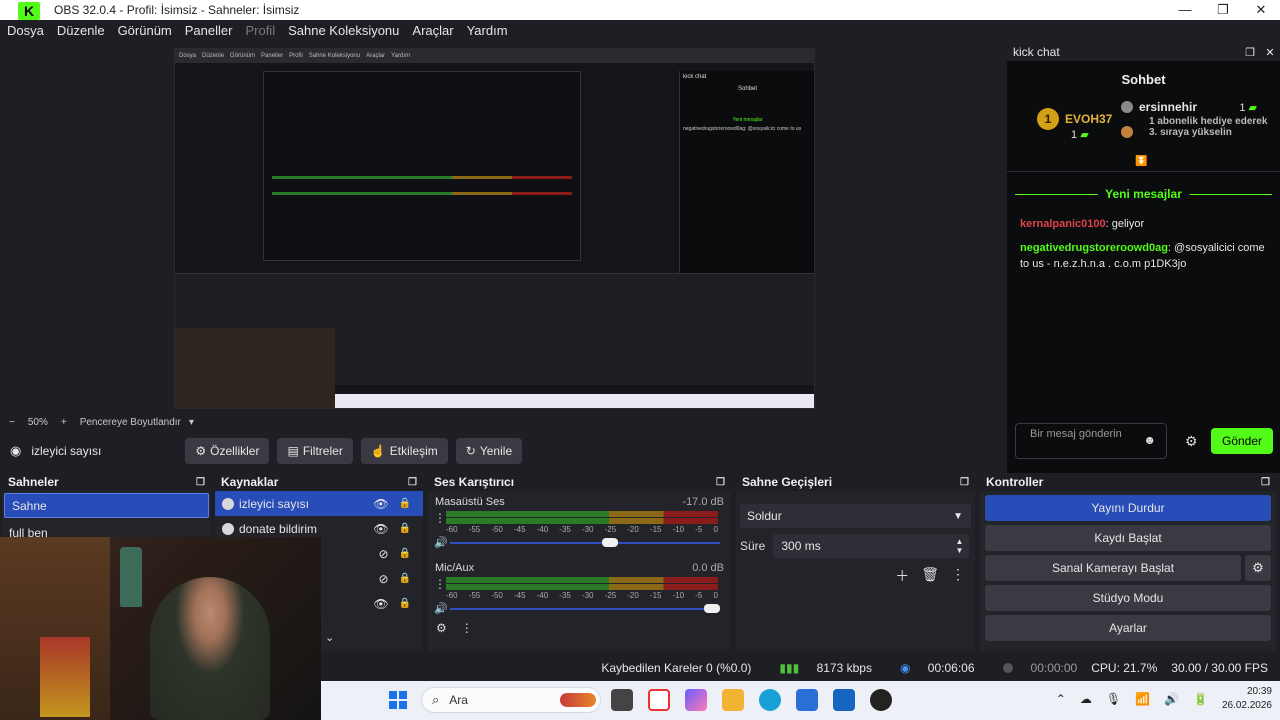 Image resolution: width=1280 pixels, height=720 pixels. I want to click on studio-mode-button: Stüdyo Modu, so click(1128, 598).